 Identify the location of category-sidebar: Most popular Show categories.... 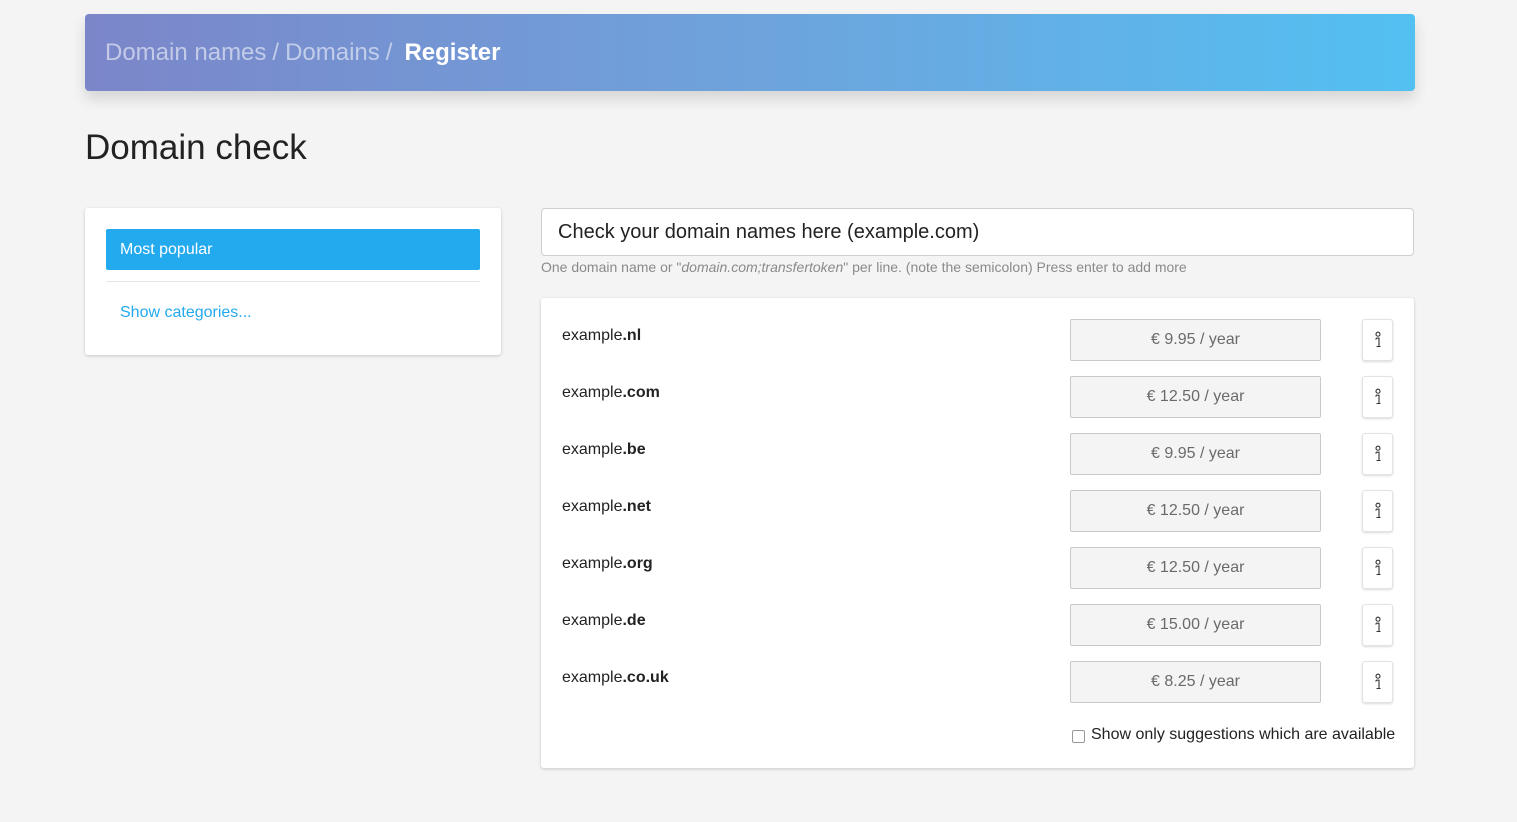
(293, 281).